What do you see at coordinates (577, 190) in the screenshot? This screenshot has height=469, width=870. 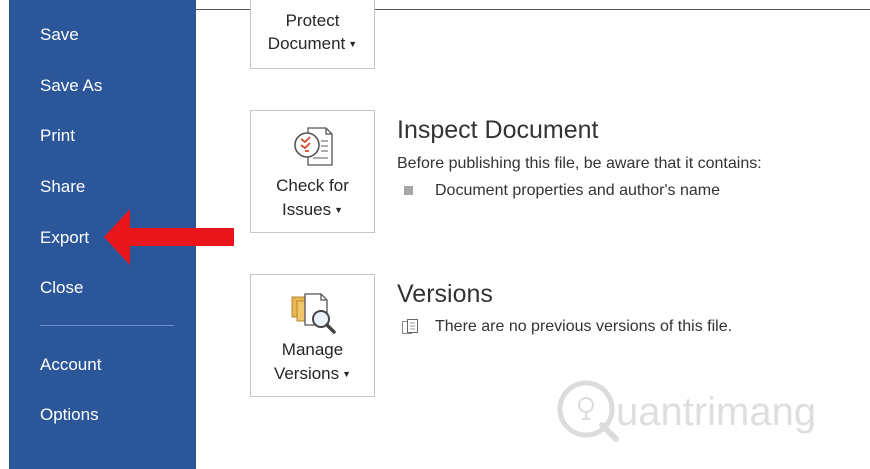 I see `inspect-document-bullet: Document properties and author's name` at bounding box center [577, 190].